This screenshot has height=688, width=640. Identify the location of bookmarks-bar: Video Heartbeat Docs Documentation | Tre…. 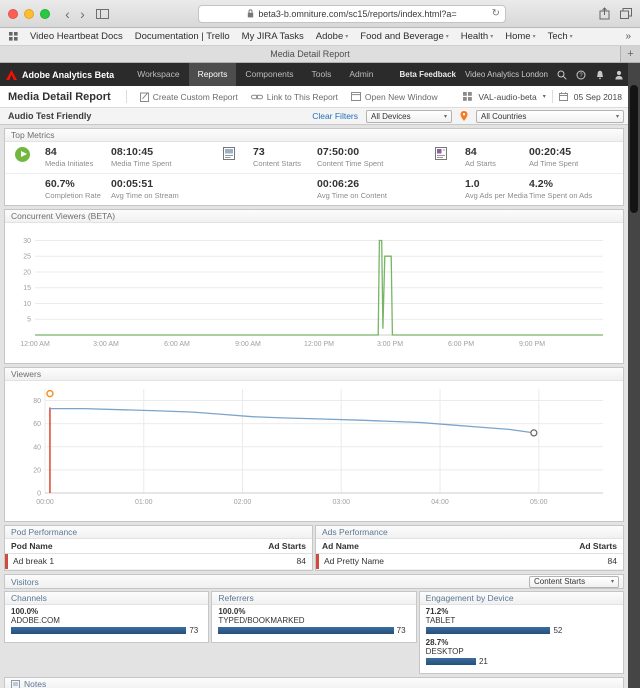
(320, 37).